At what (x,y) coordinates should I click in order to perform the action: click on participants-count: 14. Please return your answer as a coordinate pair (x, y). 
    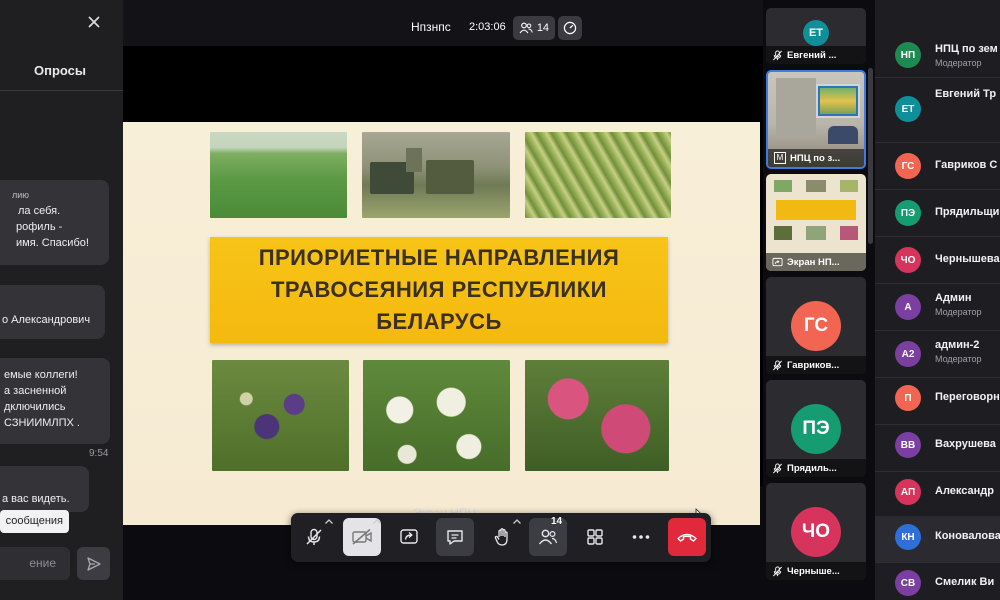
    Looking at the image, I should click on (543, 28).